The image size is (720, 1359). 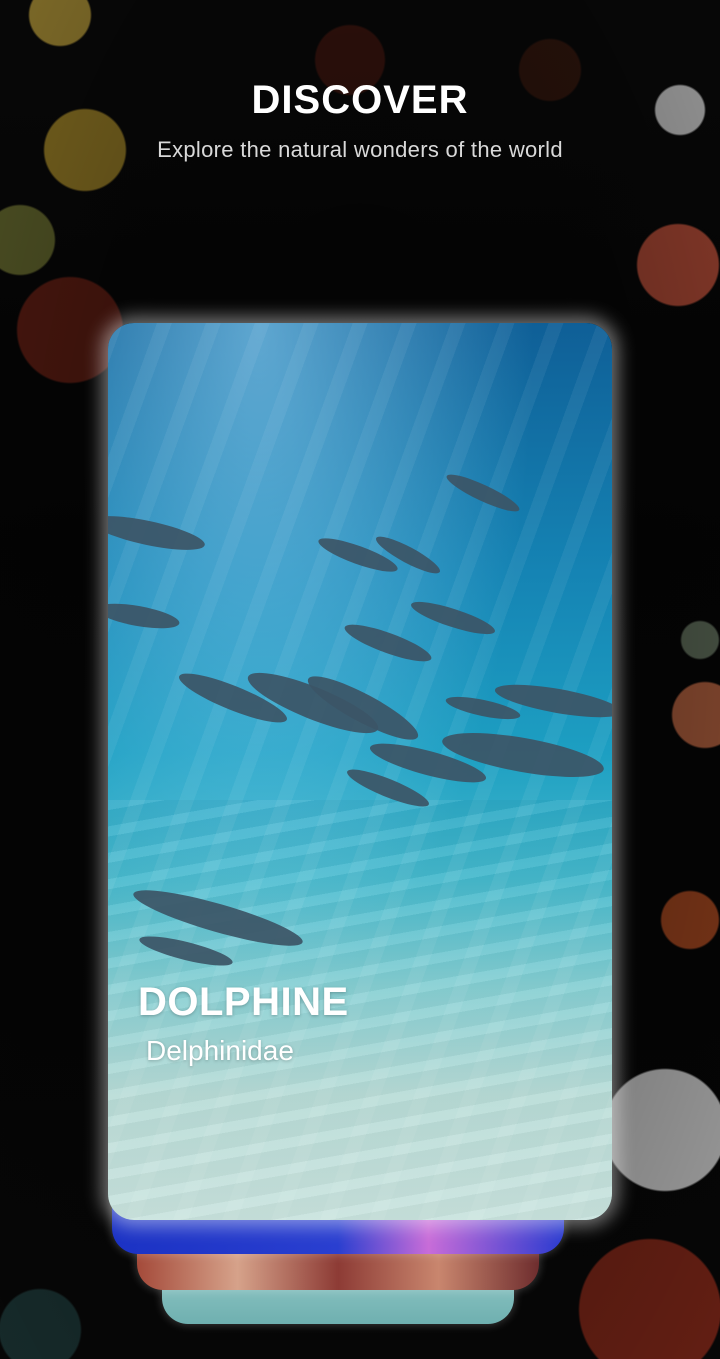 I want to click on card-caption: DOLPHINE Delphinidae, so click(x=243, y=1023).